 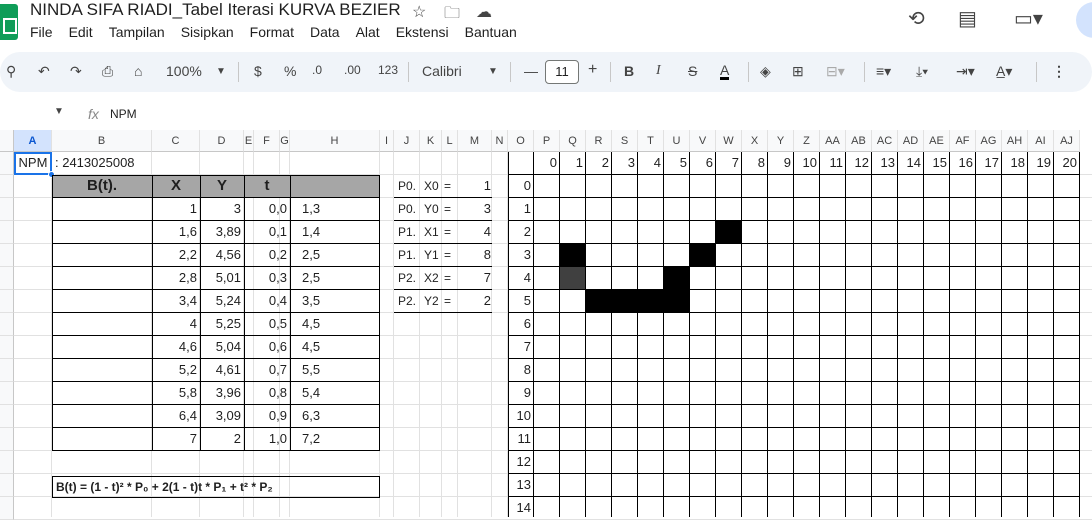 What do you see at coordinates (911, 141) in the screenshot?
I see `column-header-ad: AD` at bounding box center [911, 141].